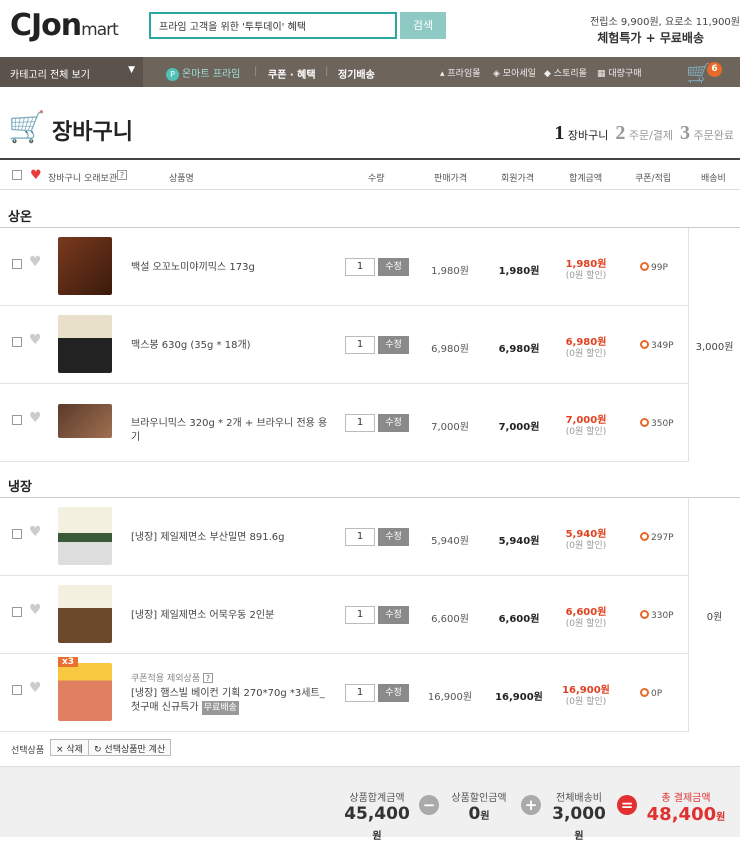  What do you see at coordinates (172, 74) in the screenshot?
I see `prime-icon: P` at bounding box center [172, 74].